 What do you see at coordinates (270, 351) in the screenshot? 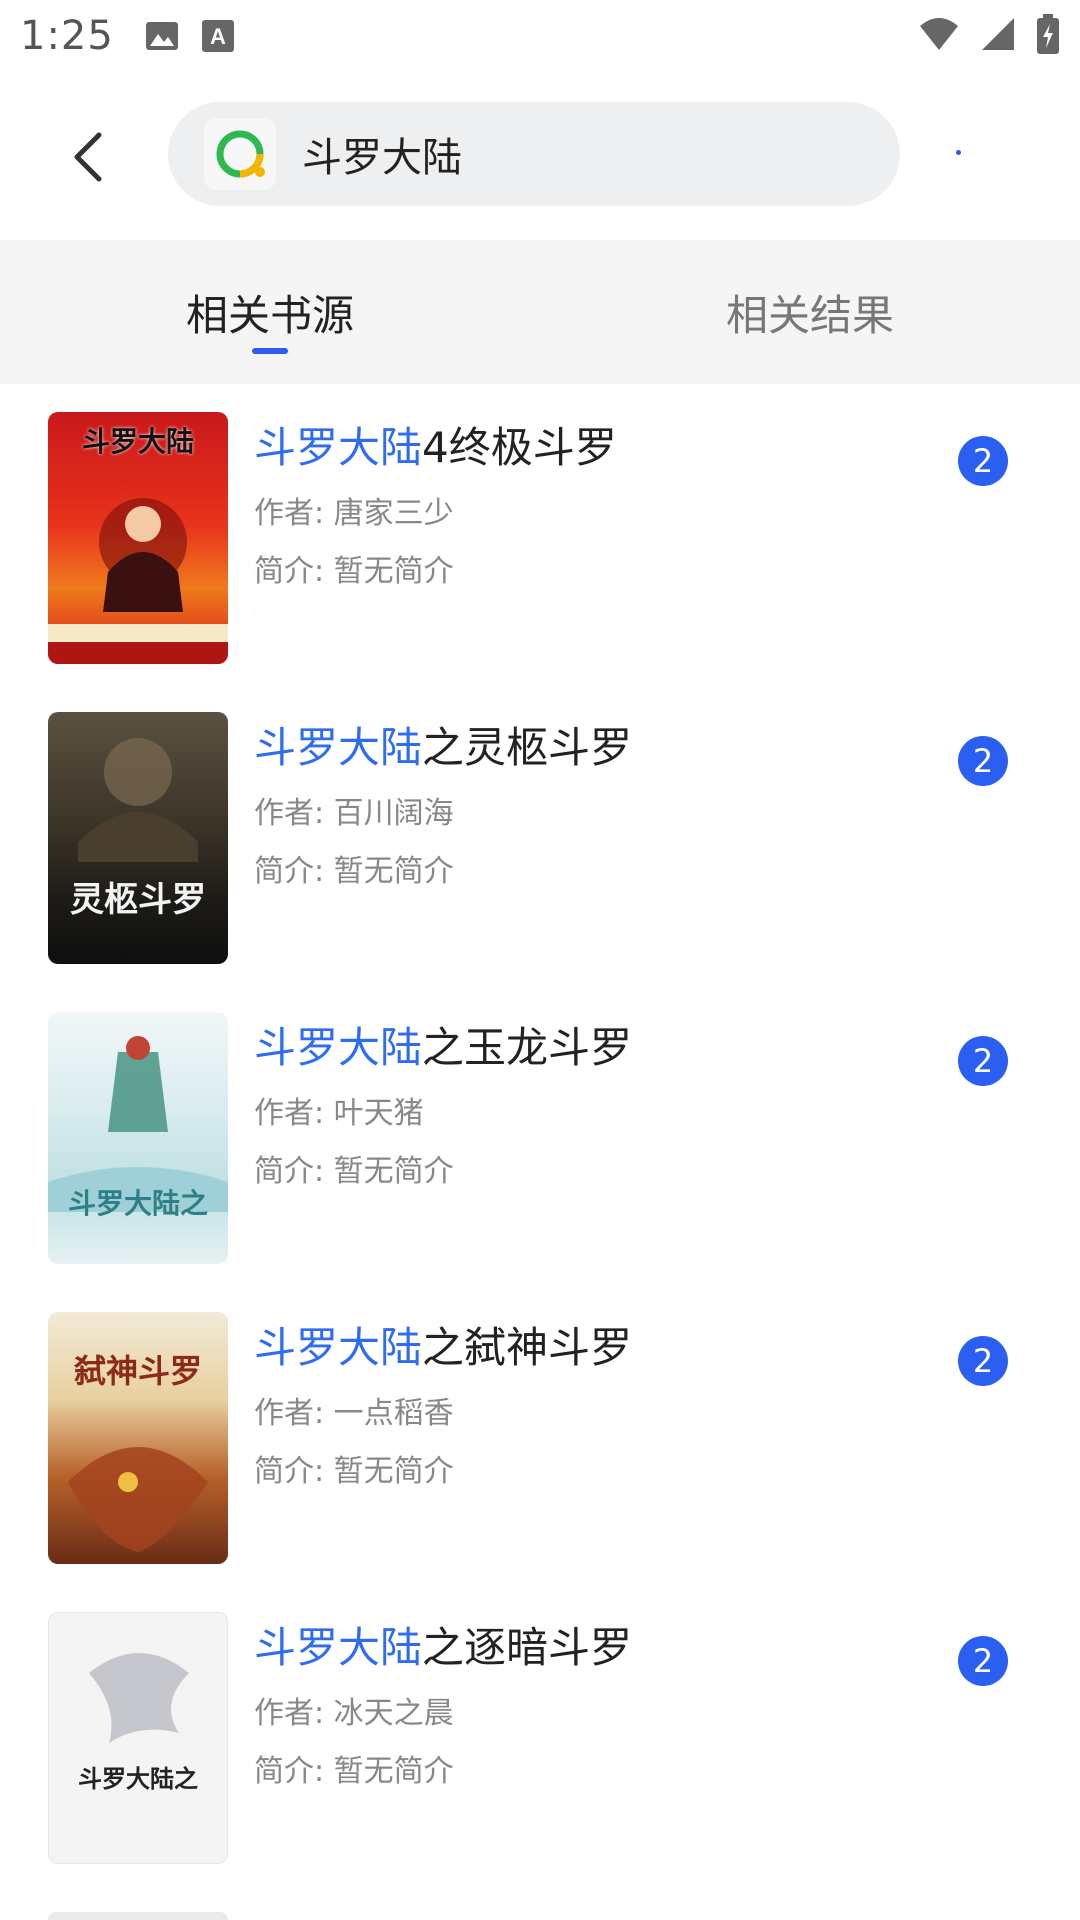
I see `tab-indicator` at bounding box center [270, 351].